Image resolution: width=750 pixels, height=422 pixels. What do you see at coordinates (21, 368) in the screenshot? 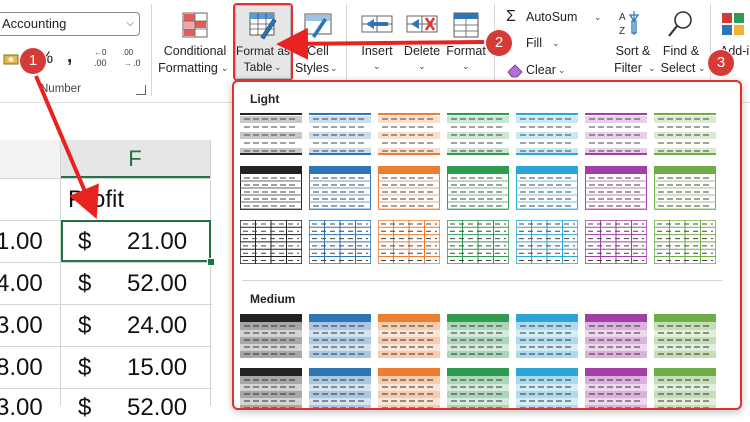
I see `cell-e-value: 8.00` at bounding box center [21, 368].